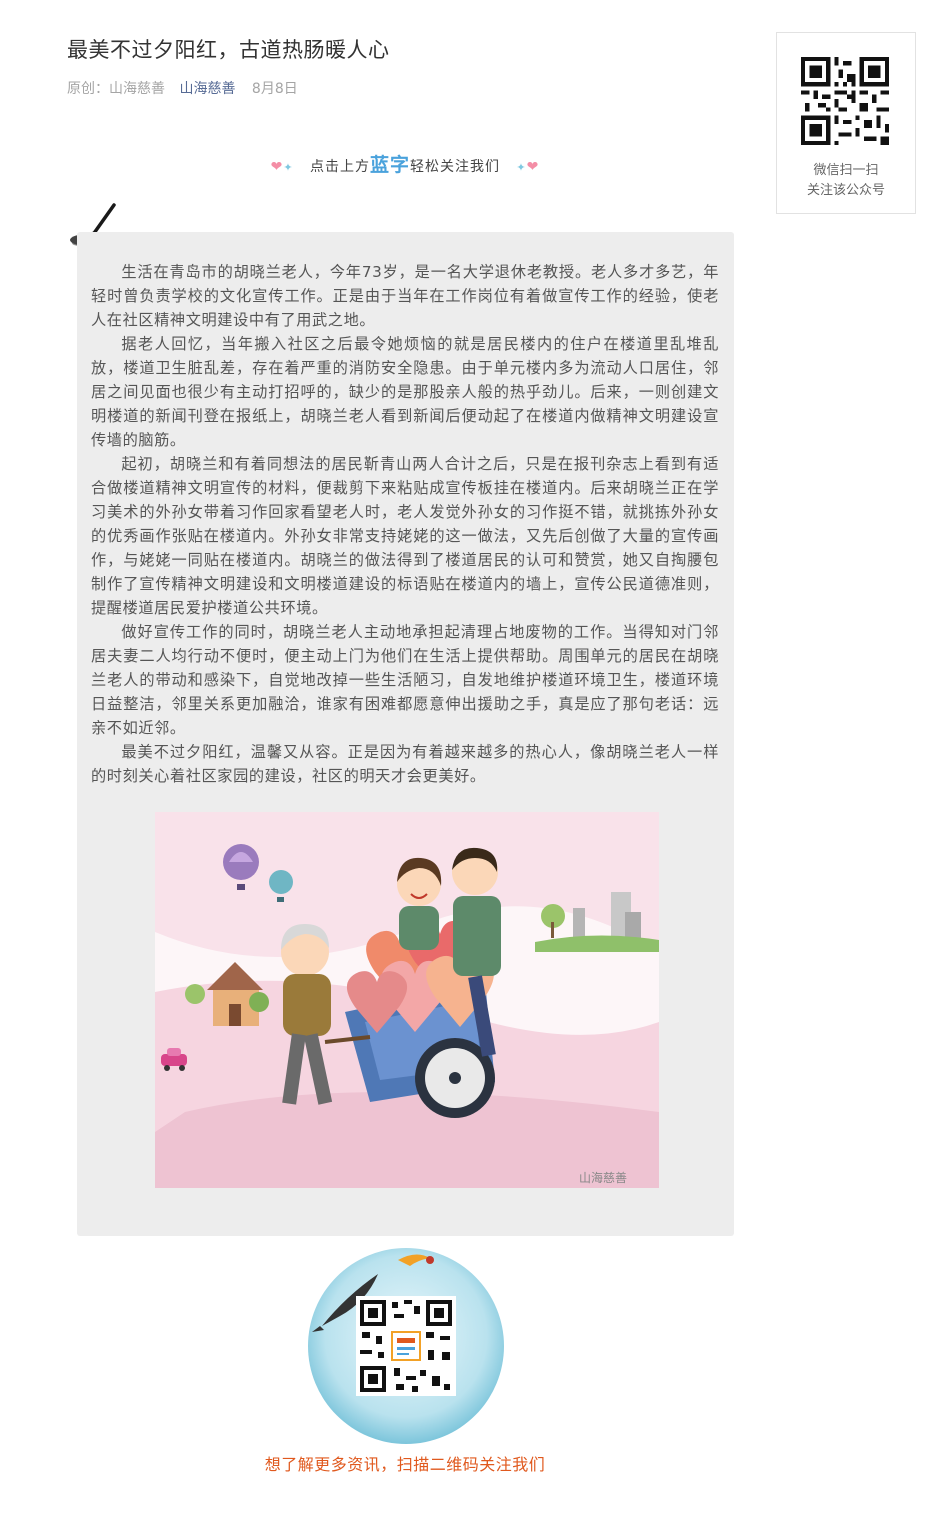 This screenshot has width=937, height=1525. Describe the element at coordinates (207, 89) in the screenshot. I see `account-link: 山海慈善` at that location.